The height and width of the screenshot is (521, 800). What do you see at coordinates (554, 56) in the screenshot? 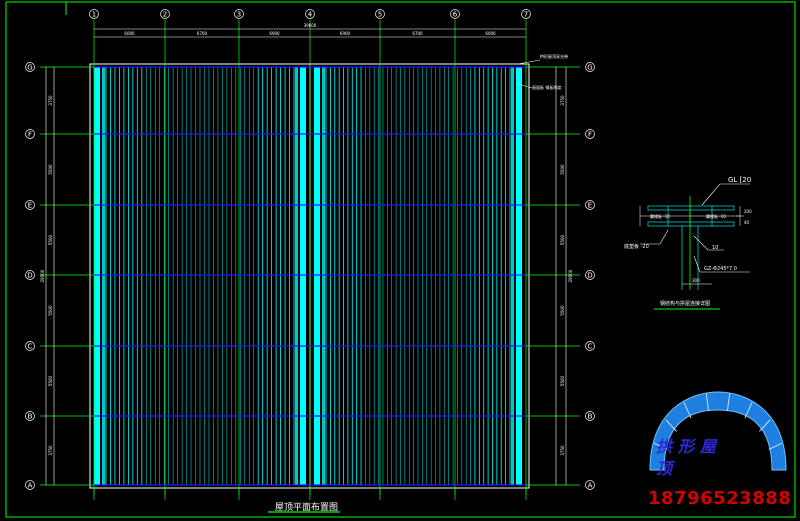
I see `panel-note-1: 拱形屋顶采光带` at bounding box center [554, 56].